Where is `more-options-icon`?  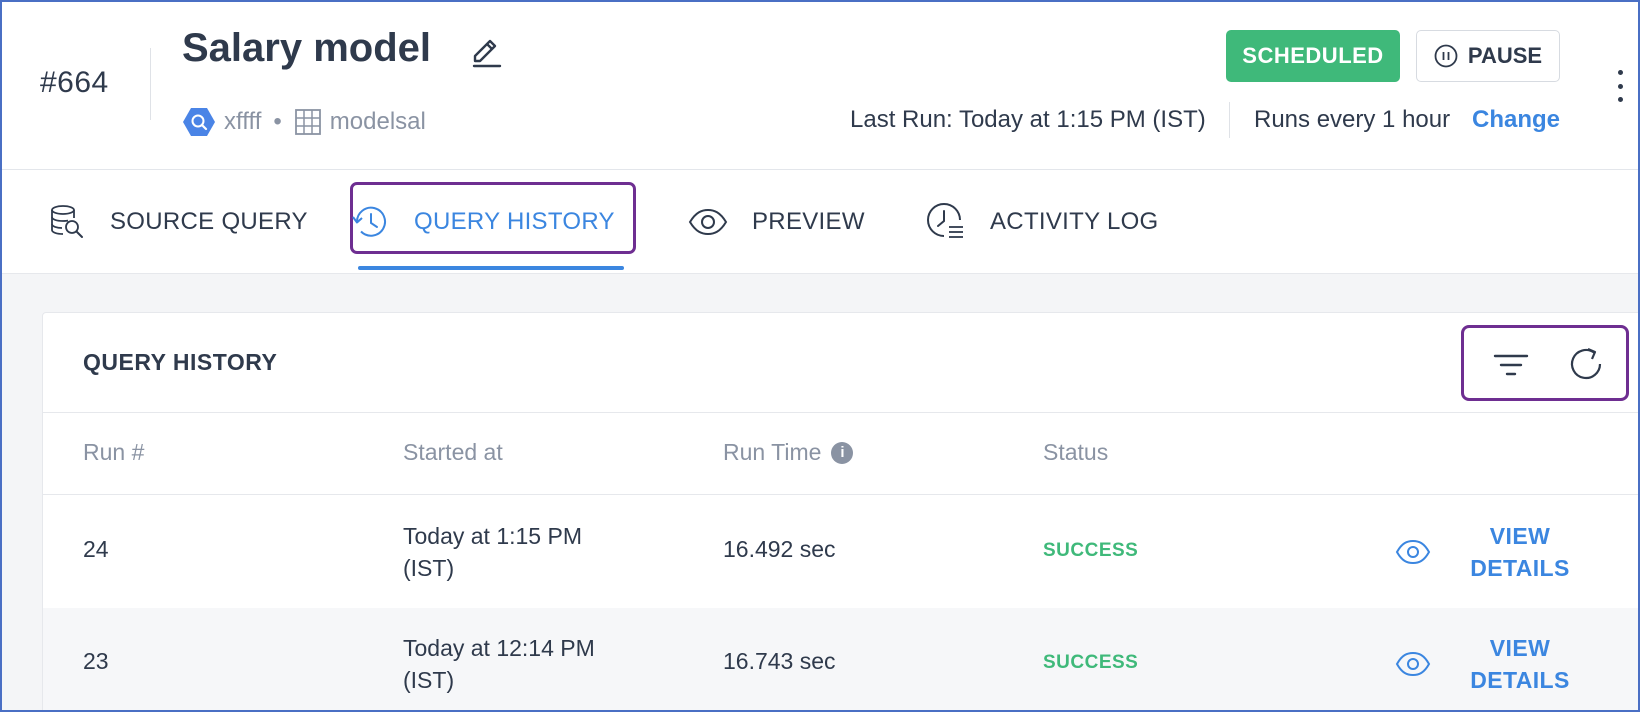 more-options-icon is located at coordinates (1620, 86).